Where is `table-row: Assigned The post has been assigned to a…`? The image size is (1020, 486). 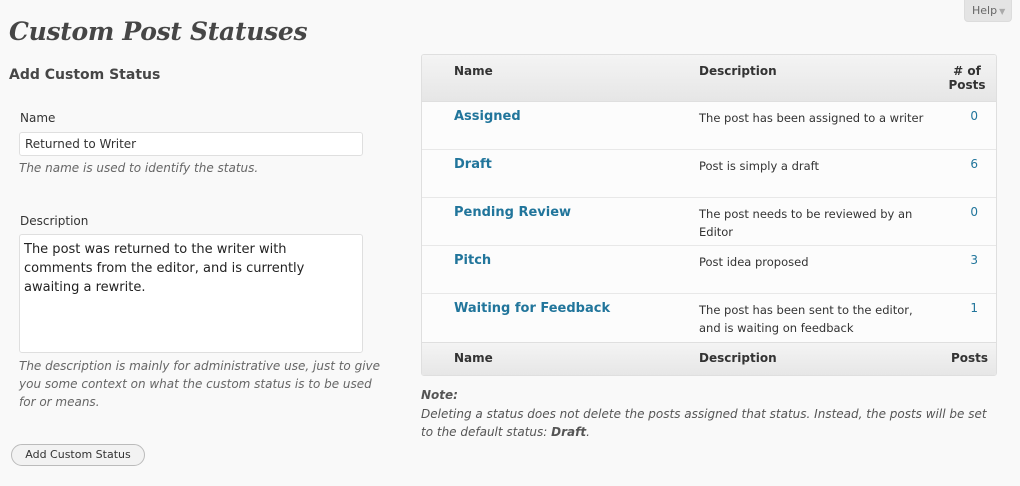 table-row: Assigned The post has been assigned to a… is located at coordinates (709, 126).